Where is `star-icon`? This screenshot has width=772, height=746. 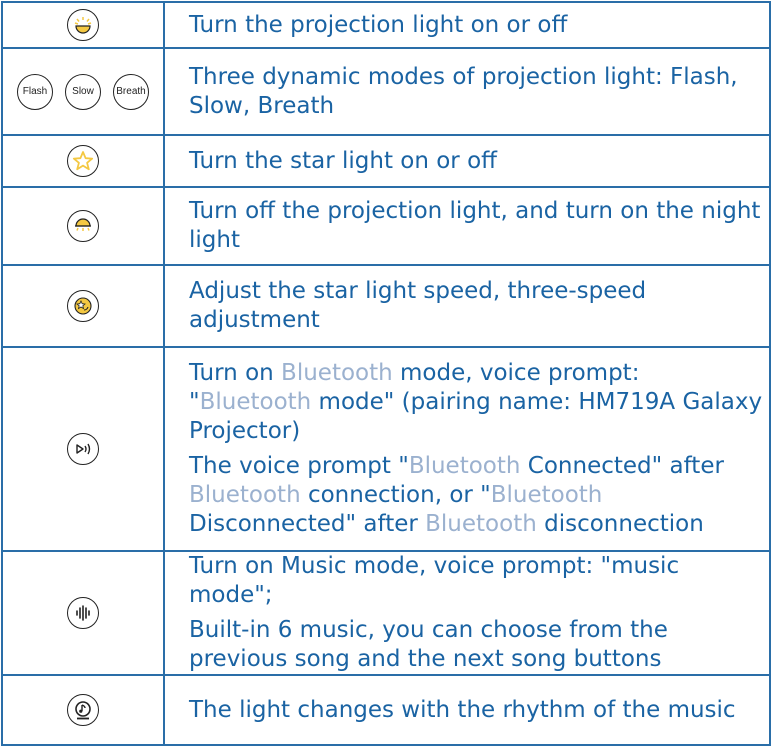
star-icon is located at coordinates (83, 161).